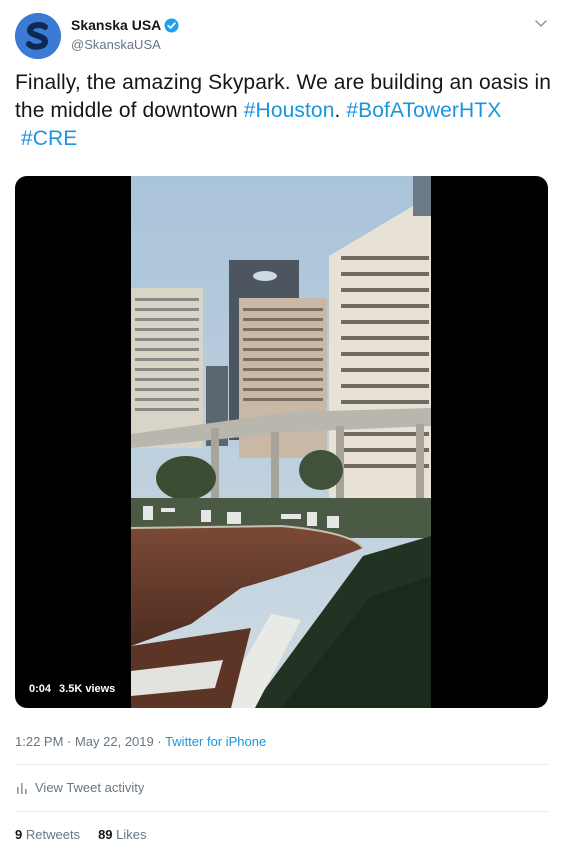 This screenshot has width=567, height=847. I want to click on hashtag-houston: #Houston, so click(289, 110).